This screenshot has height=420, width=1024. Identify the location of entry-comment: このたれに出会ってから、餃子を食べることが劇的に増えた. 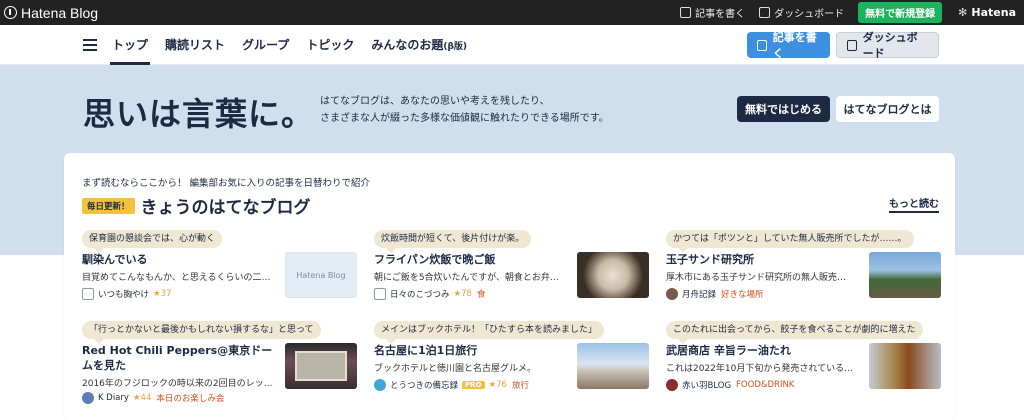
(794, 332).